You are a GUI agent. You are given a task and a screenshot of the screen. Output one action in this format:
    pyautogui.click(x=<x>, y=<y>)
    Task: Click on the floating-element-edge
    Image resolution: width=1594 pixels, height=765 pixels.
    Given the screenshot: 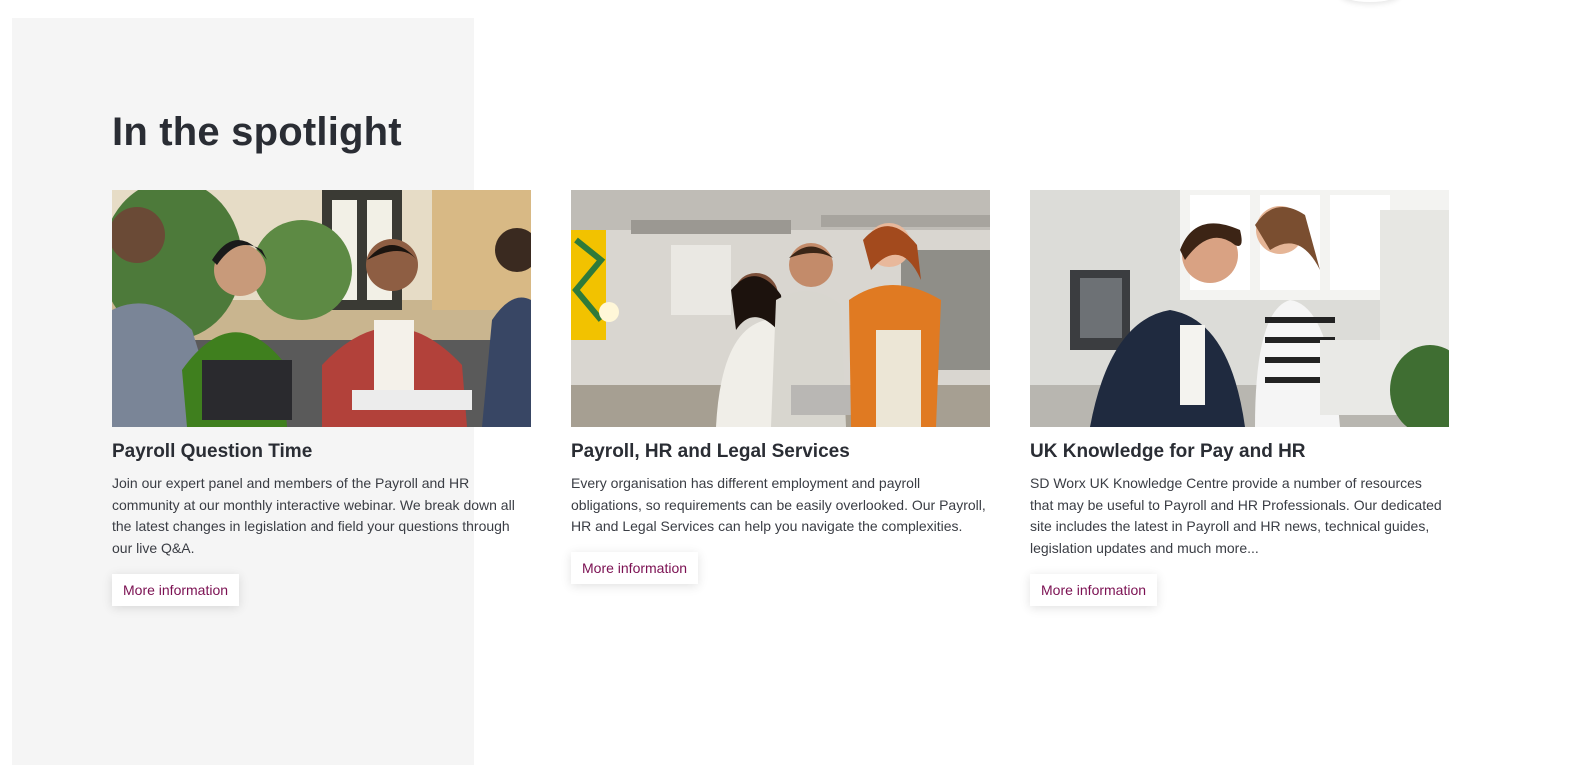 What is the action you would take?
    pyautogui.click(x=1370, y=1)
    